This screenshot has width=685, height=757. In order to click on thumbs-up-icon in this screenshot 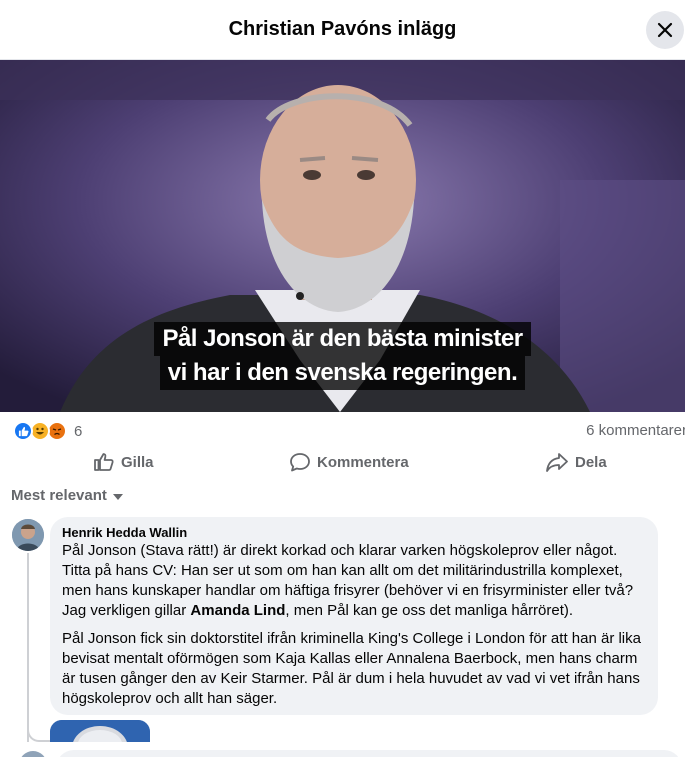, I will do `click(104, 462)`.